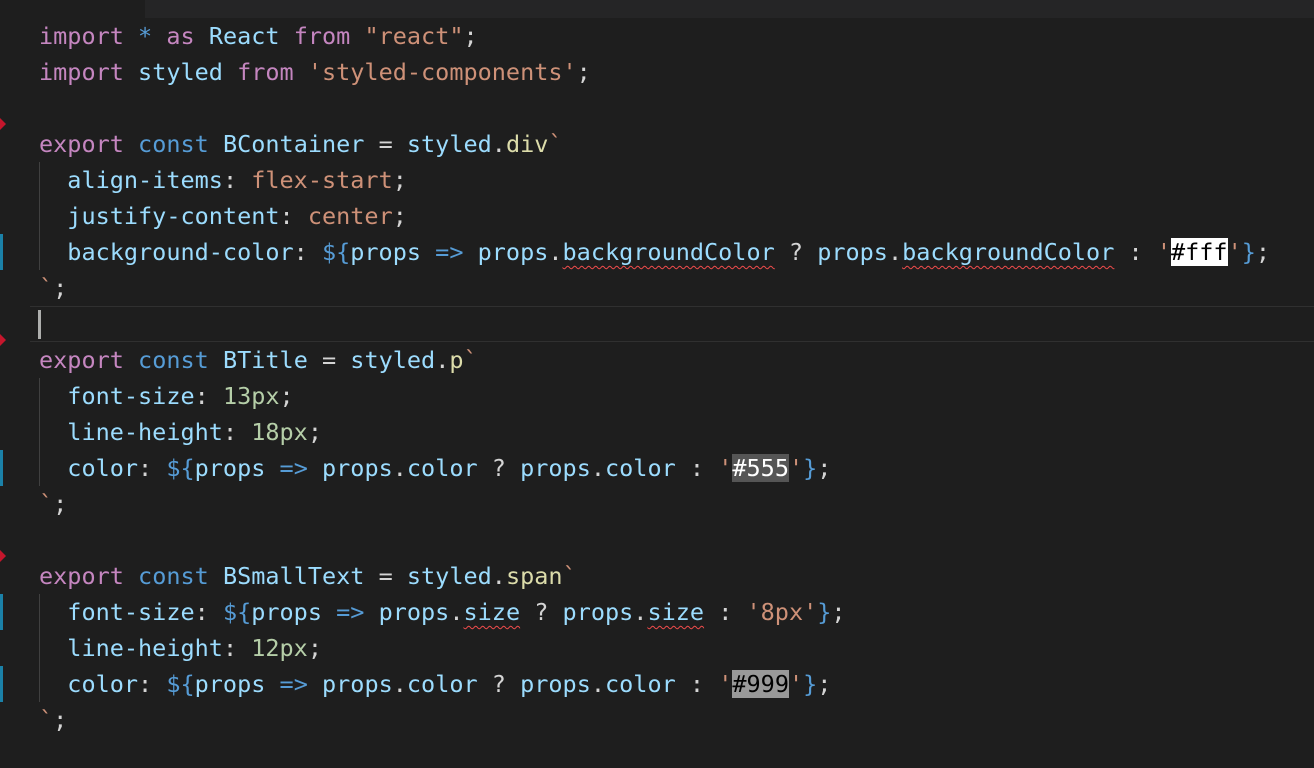 Image resolution: width=1314 pixels, height=768 pixels. Describe the element at coordinates (173, 216) in the screenshot. I see `code-token: justify-content` at that location.